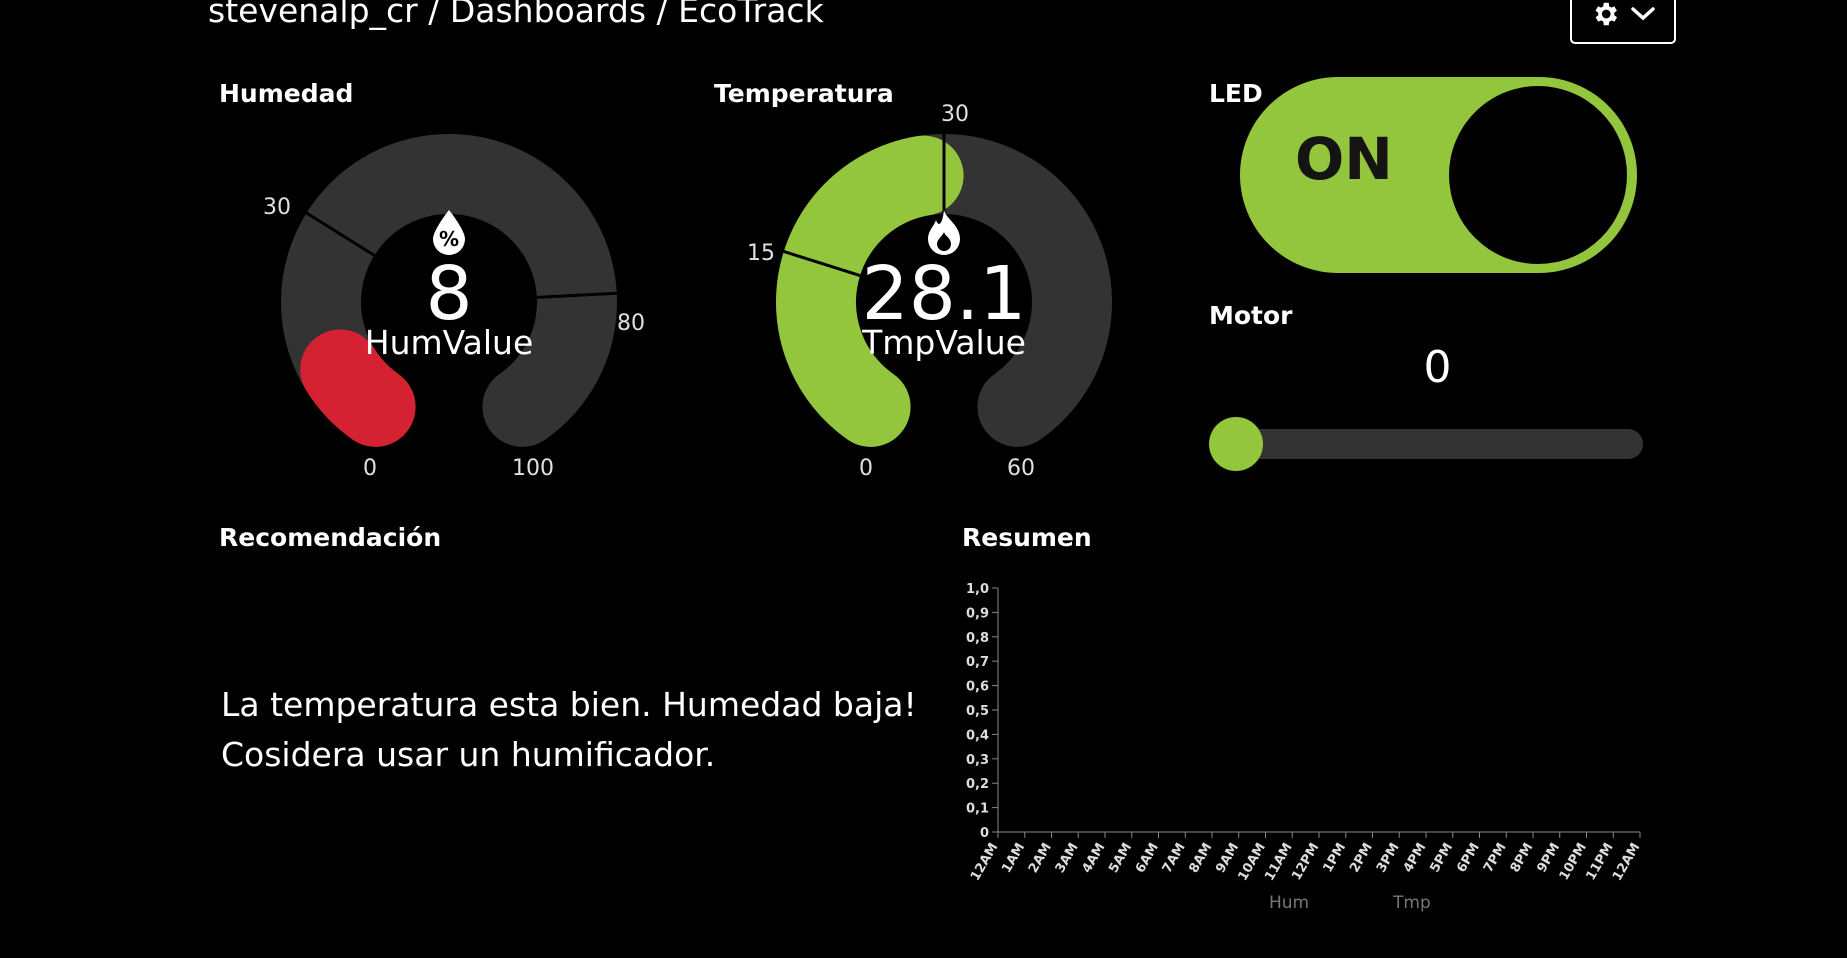 The width and height of the screenshot is (1847, 958). I want to click on y-tick-label: 0, so click(984, 833).